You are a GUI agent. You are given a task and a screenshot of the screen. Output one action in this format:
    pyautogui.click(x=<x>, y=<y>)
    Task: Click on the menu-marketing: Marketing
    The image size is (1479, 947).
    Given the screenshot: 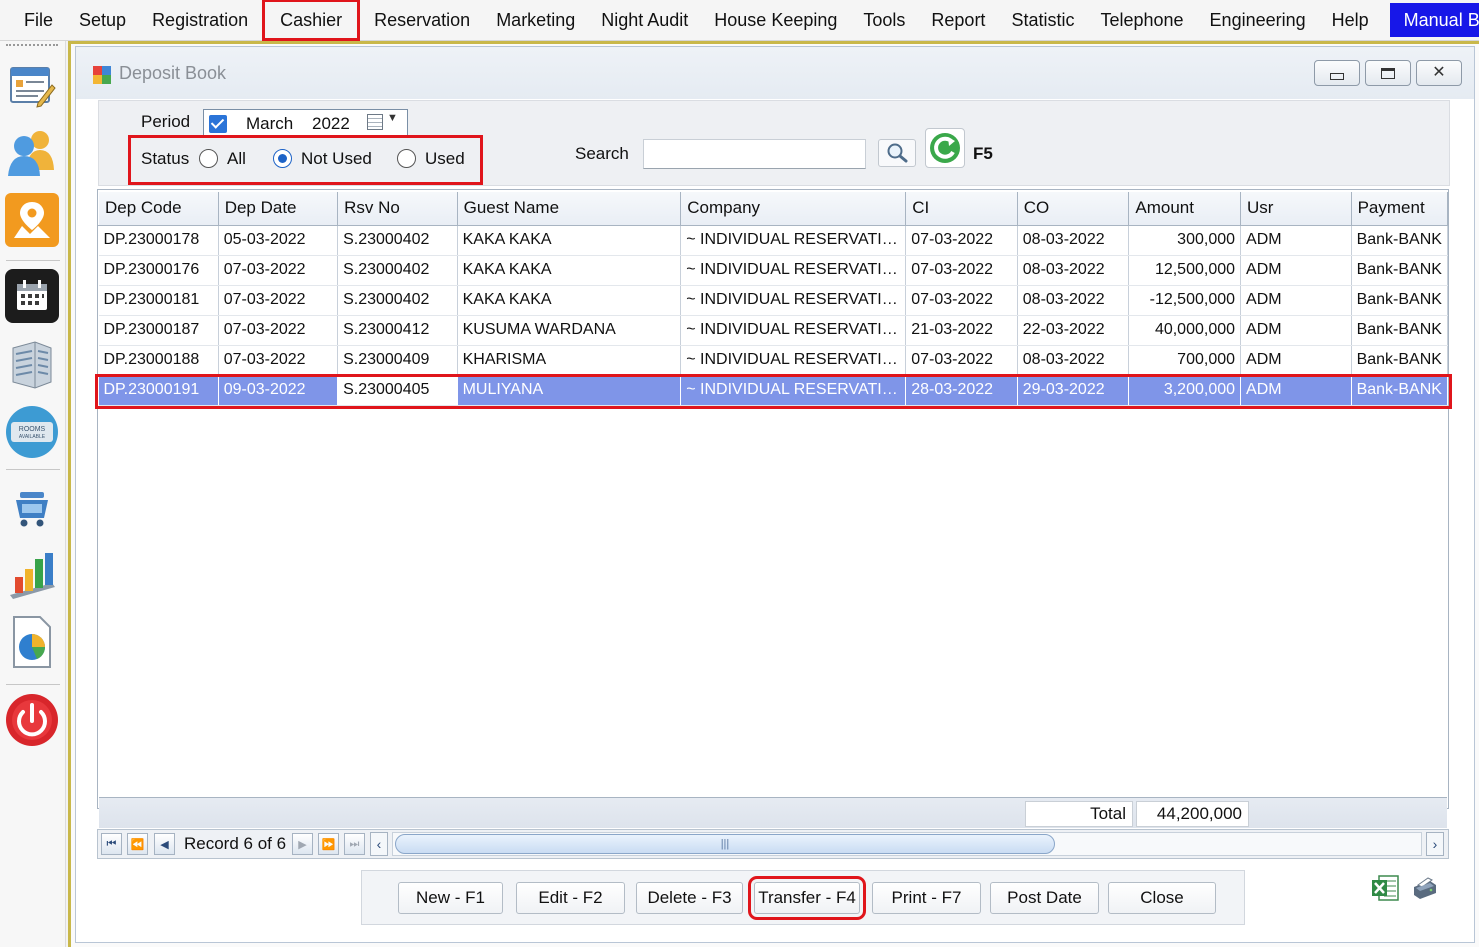 What is the action you would take?
    pyautogui.click(x=535, y=20)
    